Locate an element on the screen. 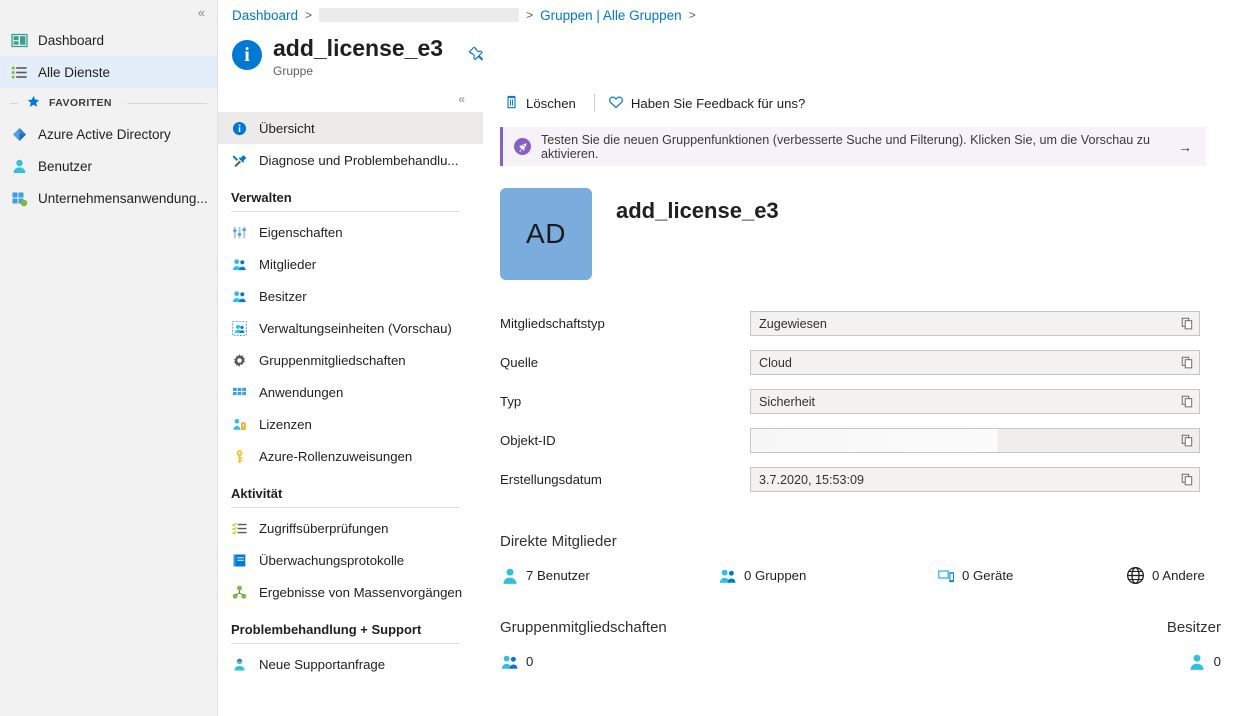  property-value-field is located at coordinates (975, 440).